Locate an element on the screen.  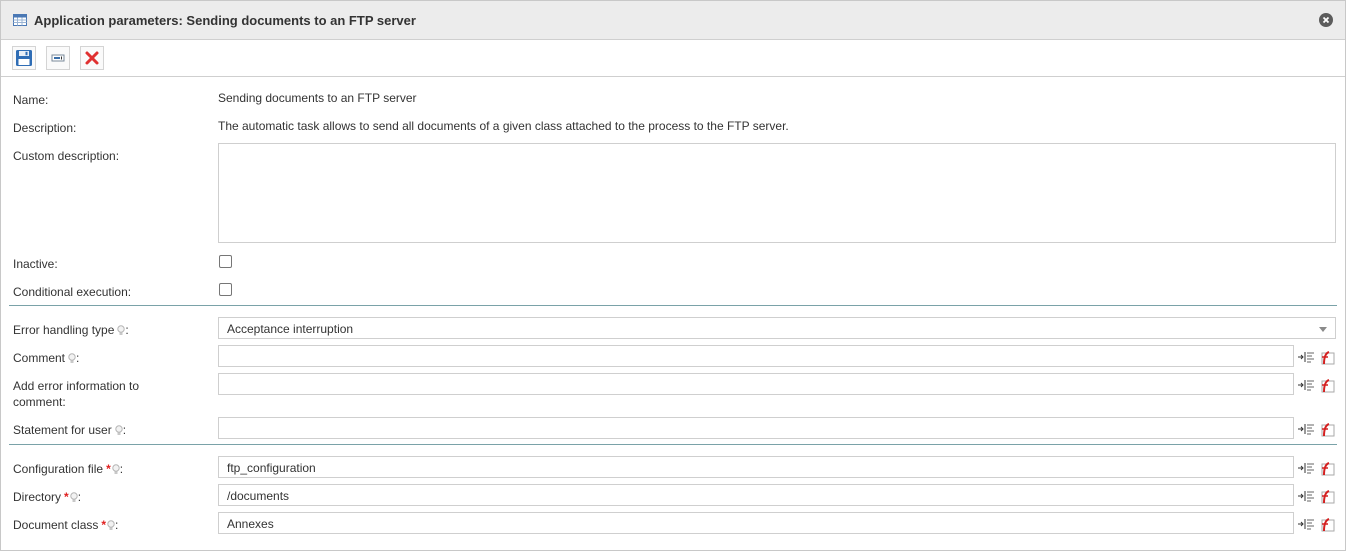
red-x-icon is located at coordinates (92, 58).